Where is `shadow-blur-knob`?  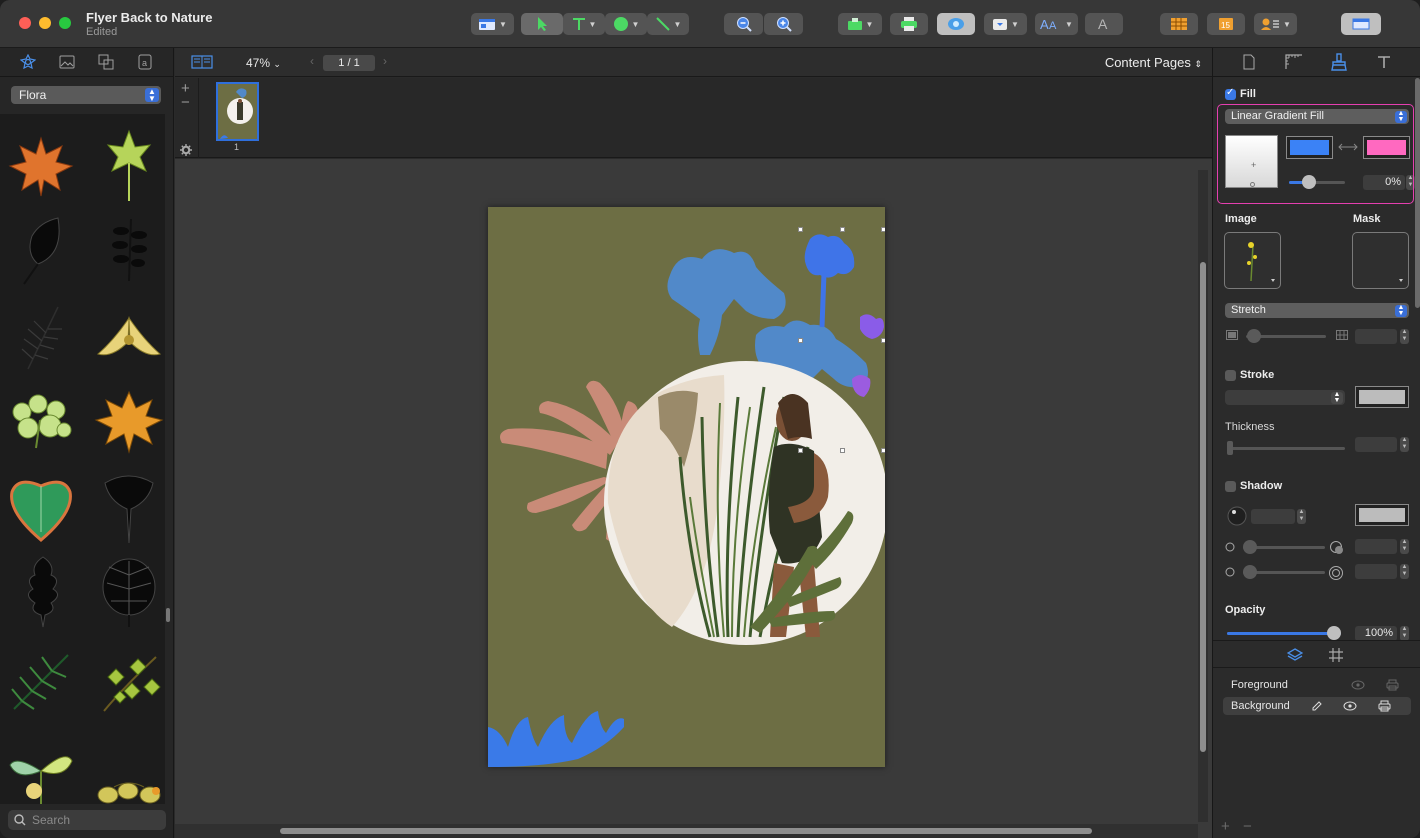
shadow-blur-knob is located at coordinates (1250, 572).